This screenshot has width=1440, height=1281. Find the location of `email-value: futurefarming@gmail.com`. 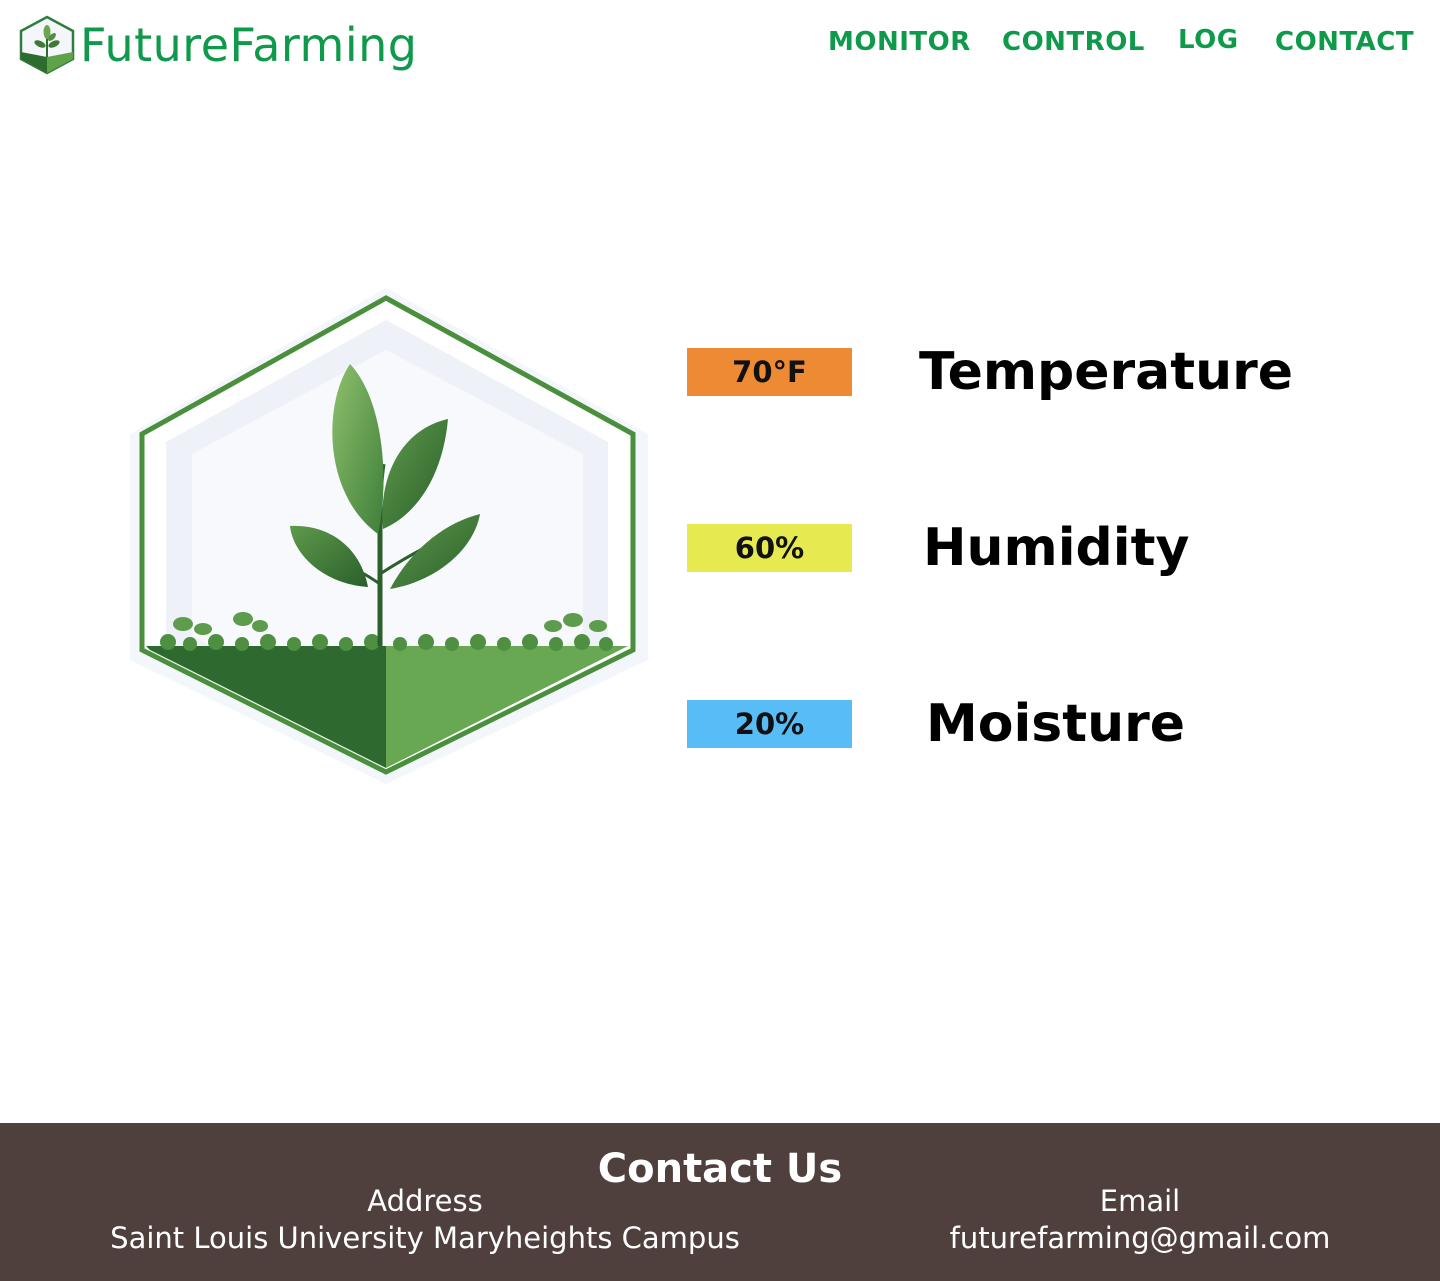

email-value: futurefarming@gmail.com is located at coordinates (1140, 1238).